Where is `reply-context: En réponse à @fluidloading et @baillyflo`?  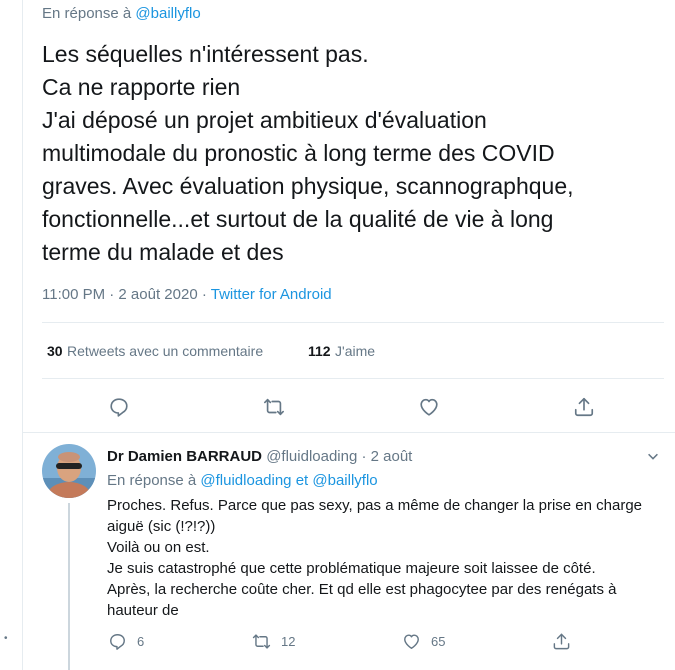 reply-context: En réponse à @fluidloading et @baillyflo is located at coordinates (242, 480).